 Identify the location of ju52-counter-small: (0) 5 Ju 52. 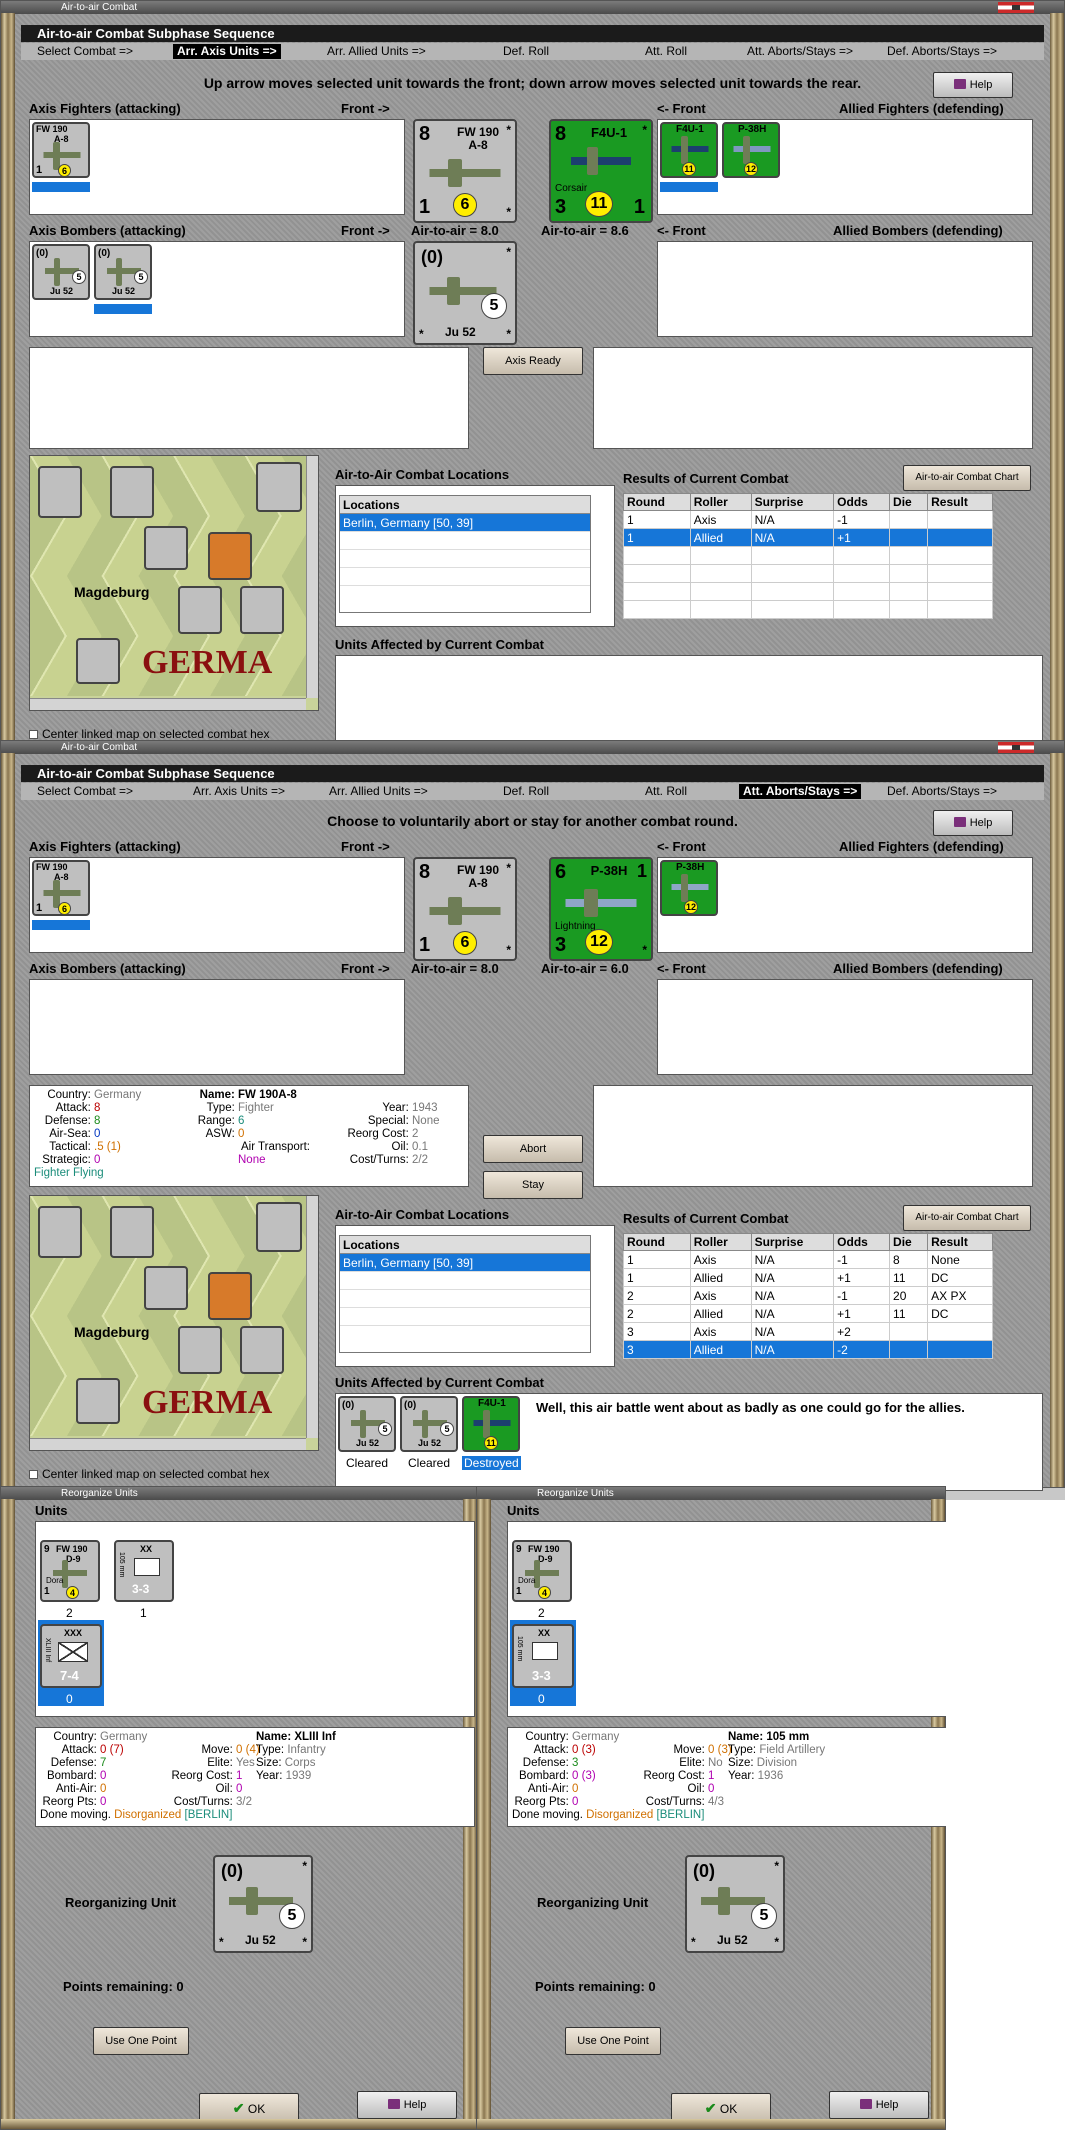
(61, 272).